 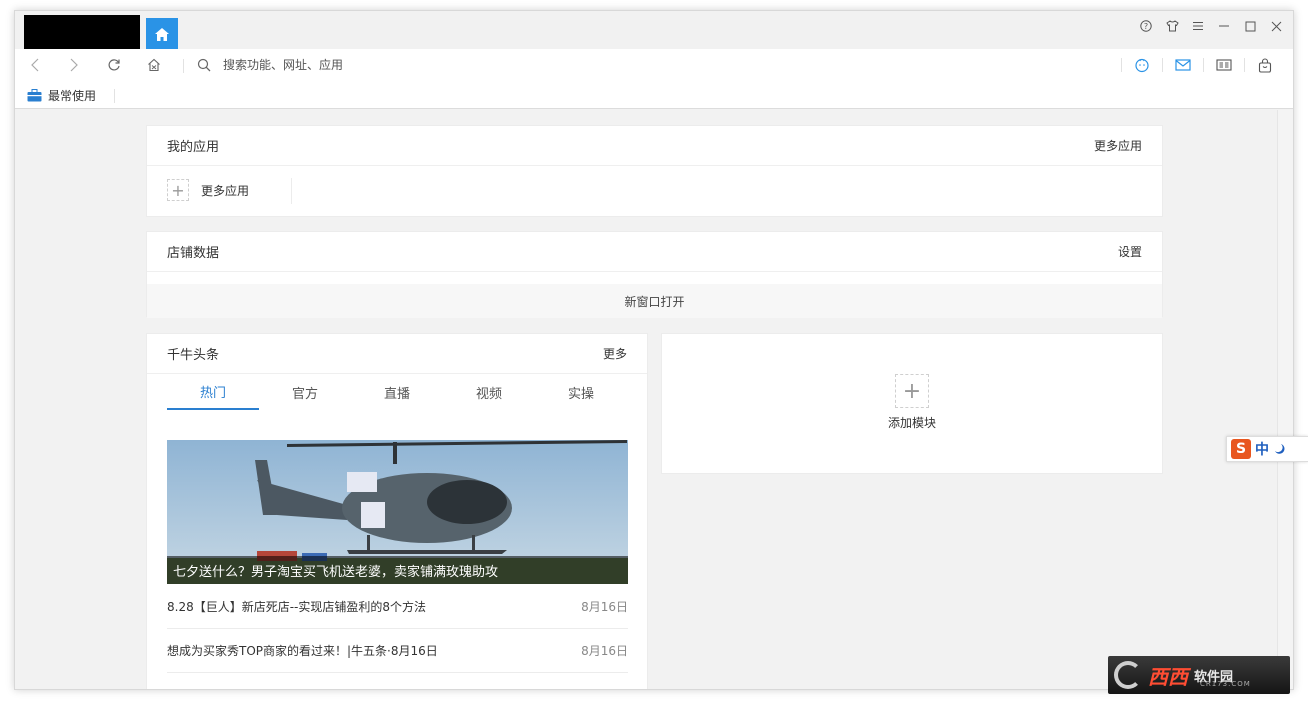 I want to click on back-button, so click(x=35, y=65).